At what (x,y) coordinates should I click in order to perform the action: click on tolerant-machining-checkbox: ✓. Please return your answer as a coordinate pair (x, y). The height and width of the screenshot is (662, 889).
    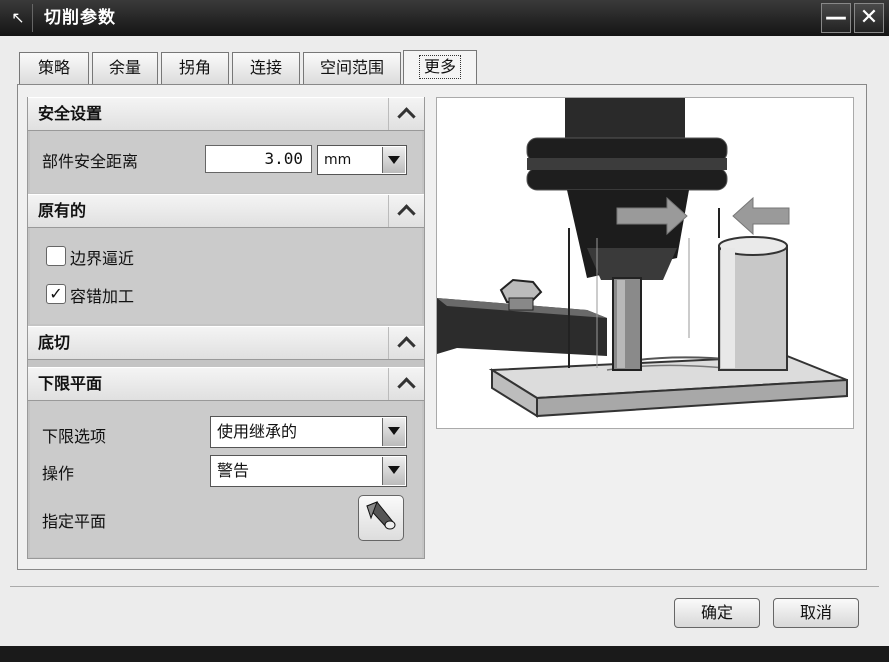
    Looking at the image, I should click on (56, 294).